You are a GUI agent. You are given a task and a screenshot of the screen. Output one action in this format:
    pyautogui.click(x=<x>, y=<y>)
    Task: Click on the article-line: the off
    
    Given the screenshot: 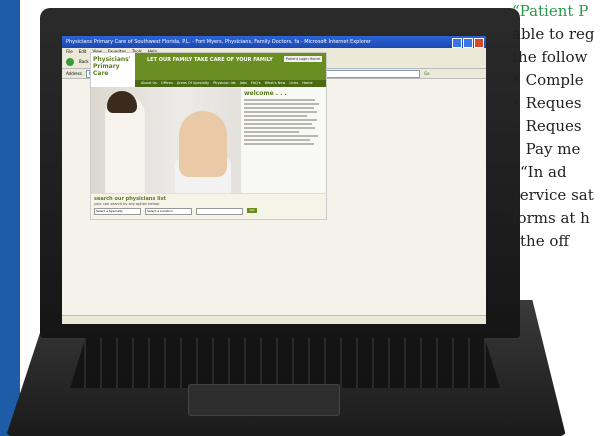 What is the action you would take?
    pyautogui.click(x=545, y=241)
    